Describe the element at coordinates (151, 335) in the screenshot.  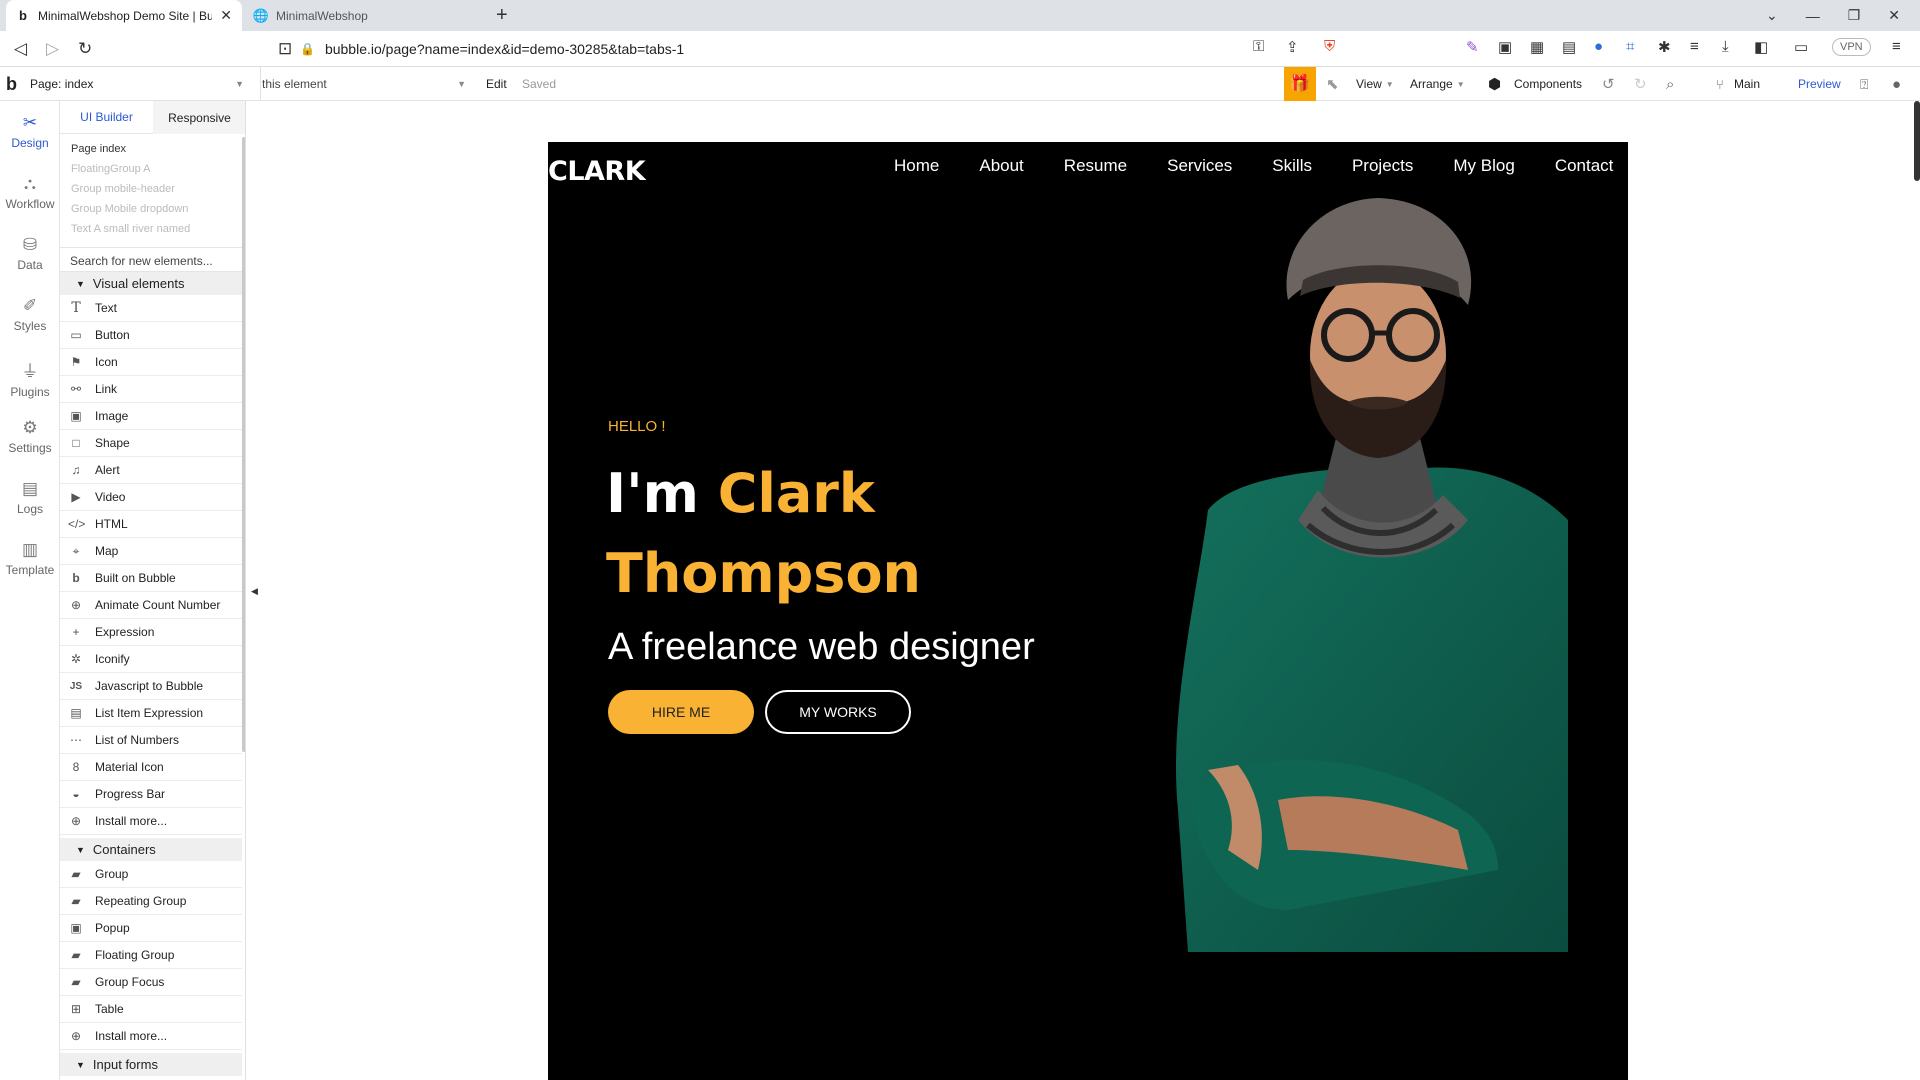
I see `palette-item-button: ▭ Button` at that location.